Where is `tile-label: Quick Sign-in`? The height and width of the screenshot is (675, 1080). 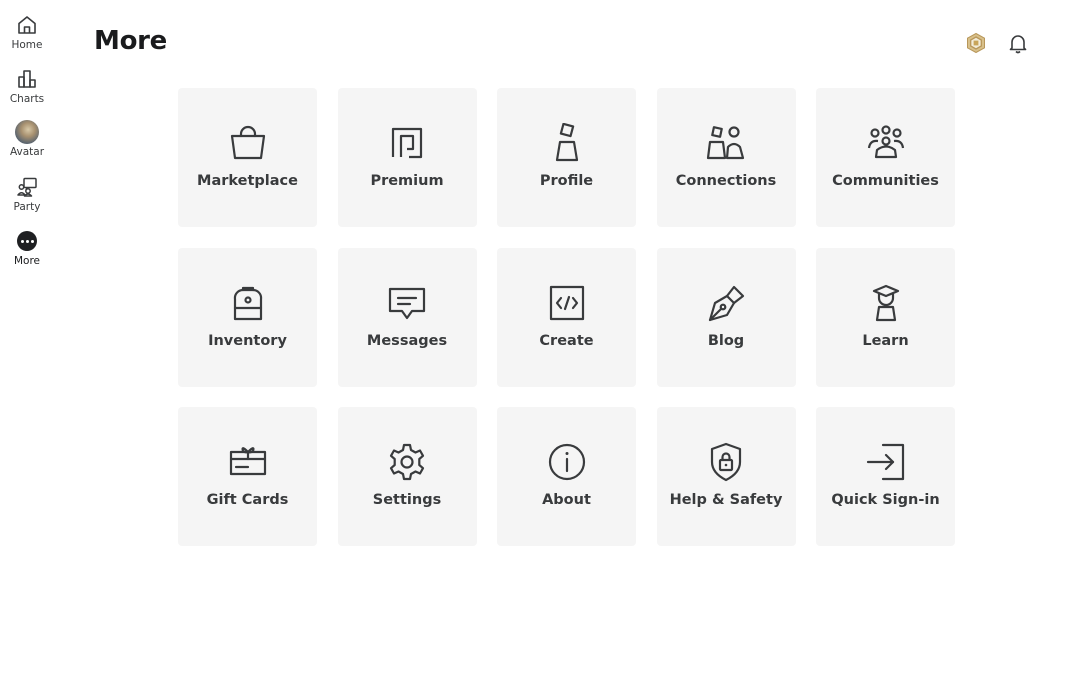
tile-label: Quick Sign-in is located at coordinates (885, 500).